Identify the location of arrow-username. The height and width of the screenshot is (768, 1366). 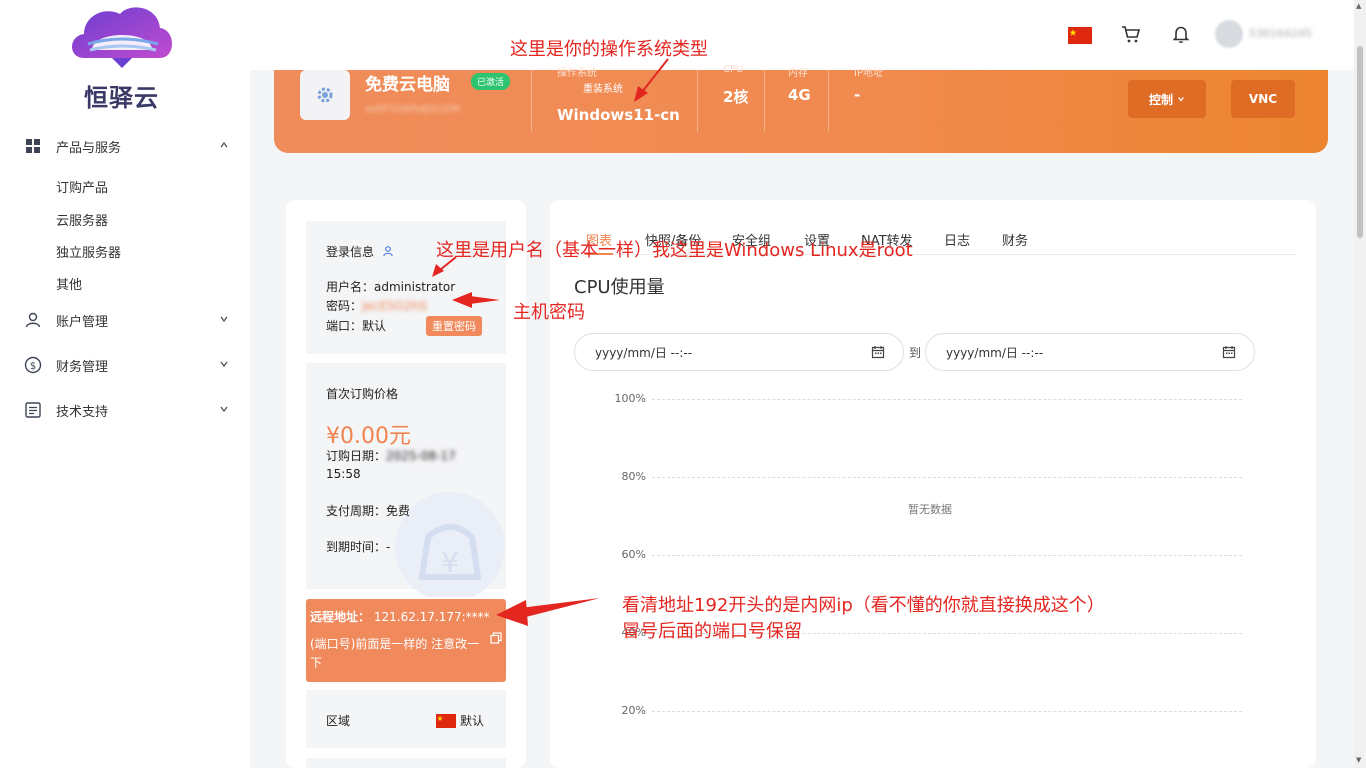
(444, 266).